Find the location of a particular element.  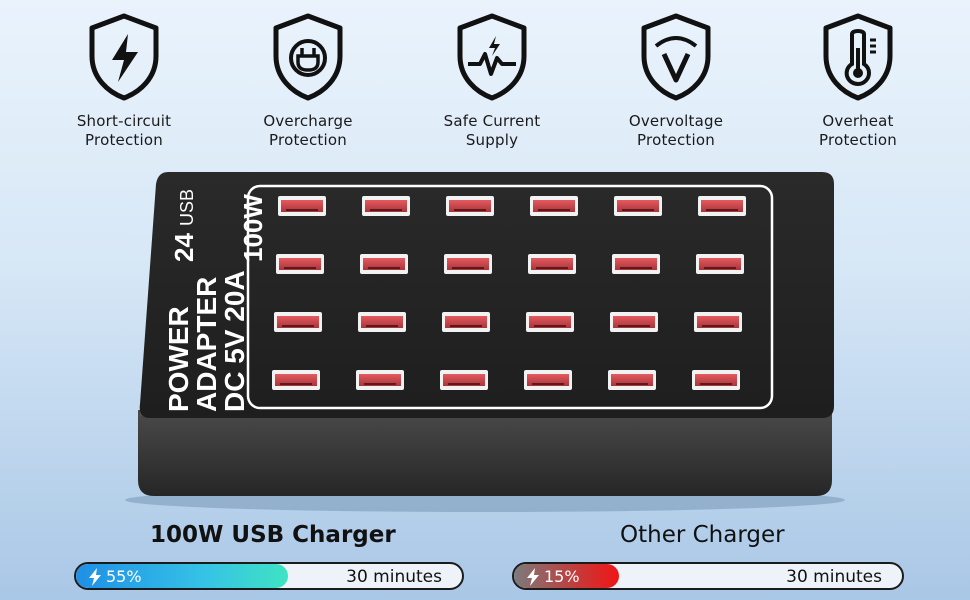

left-charge-progress-bar: 55% 30 minutes is located at coordinates (269, 576).